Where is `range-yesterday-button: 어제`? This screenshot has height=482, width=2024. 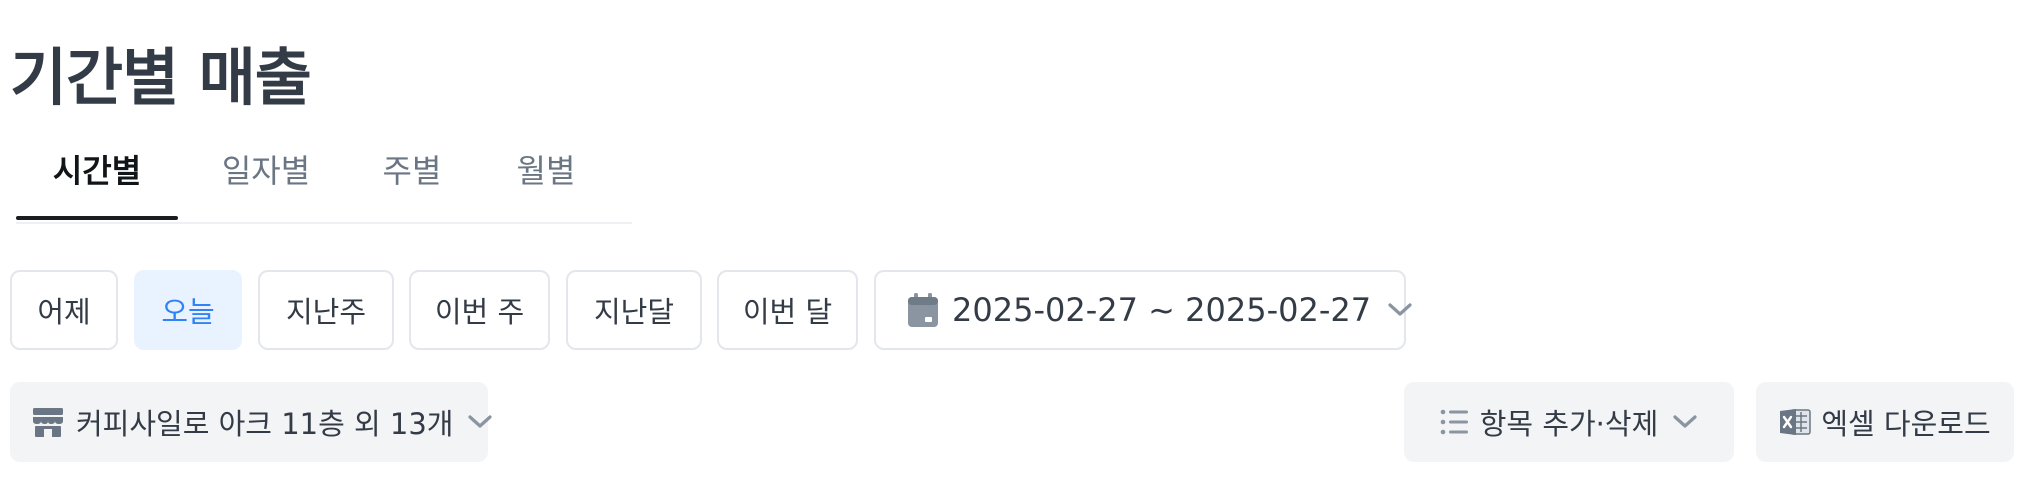 range-yesterday-button: 어제 is located at coordinates (64, 310).